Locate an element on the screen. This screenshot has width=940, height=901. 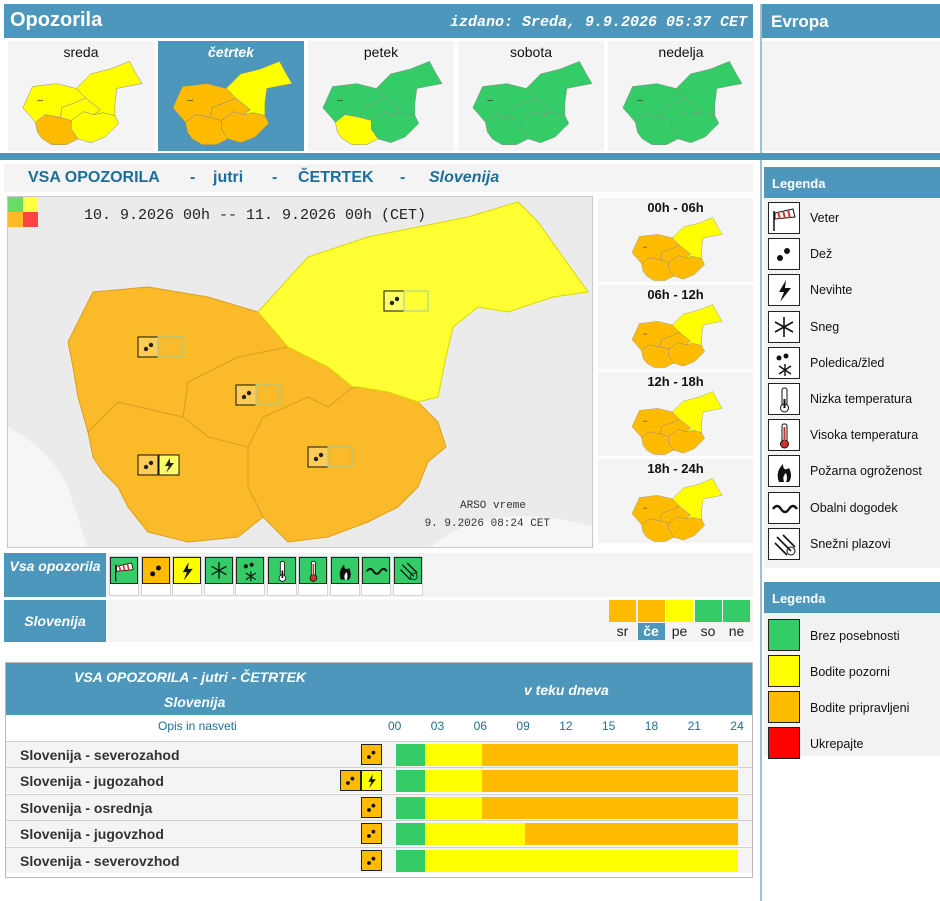
table-row: Slovenija - jugozahod is located at coordinates (379, 780).